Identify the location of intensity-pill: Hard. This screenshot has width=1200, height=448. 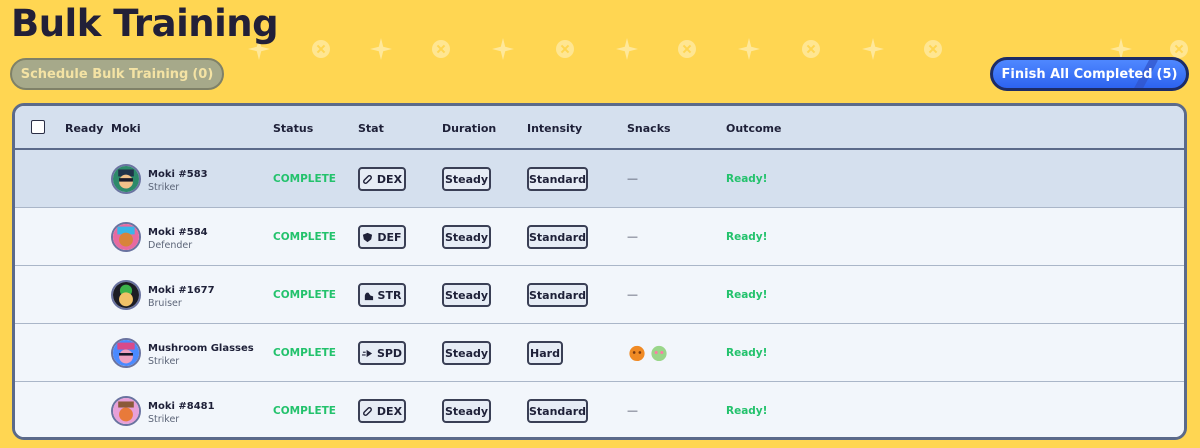
(545, 353).